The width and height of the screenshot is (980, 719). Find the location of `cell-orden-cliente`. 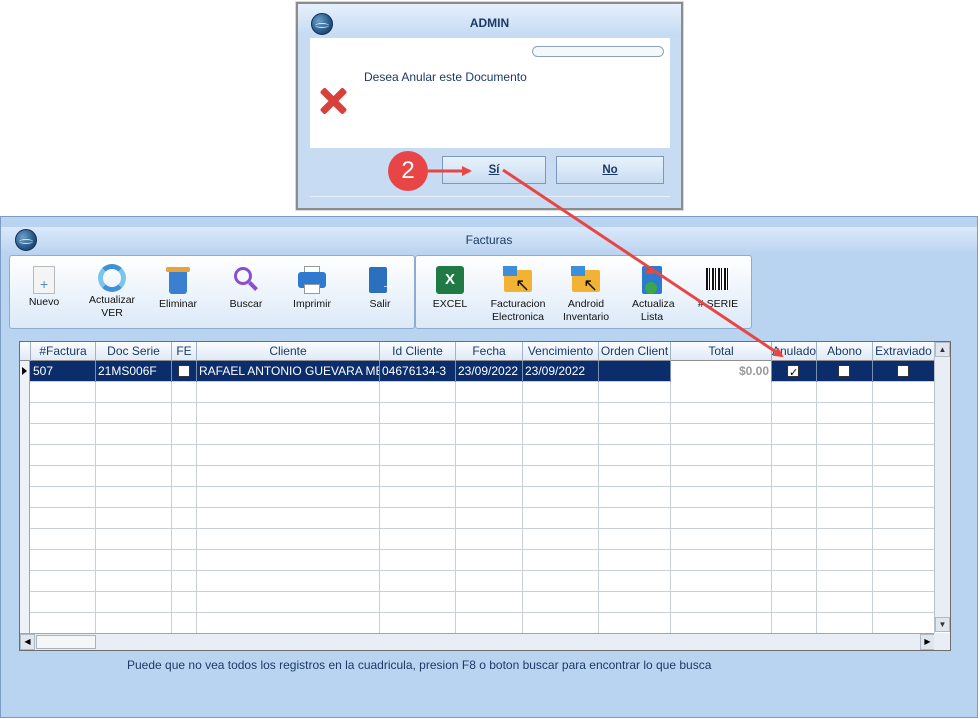

cell-orden-cliente is located at coordinates (635, 371).